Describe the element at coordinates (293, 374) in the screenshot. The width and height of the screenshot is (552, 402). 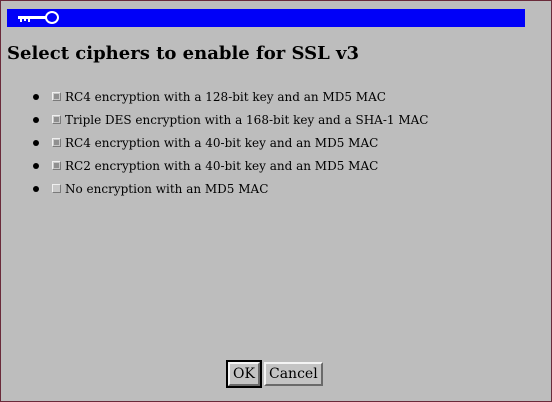
I see `cancel-button: Cancel` at that location.